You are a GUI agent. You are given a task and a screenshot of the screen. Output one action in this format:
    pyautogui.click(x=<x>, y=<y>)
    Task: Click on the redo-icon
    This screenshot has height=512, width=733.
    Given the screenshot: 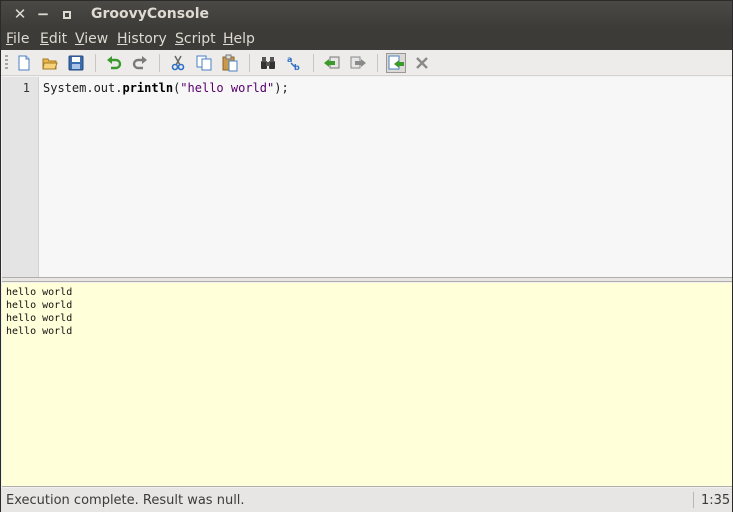 What is the action you would take?
    pyautogui.click(x=139, y=63)
    